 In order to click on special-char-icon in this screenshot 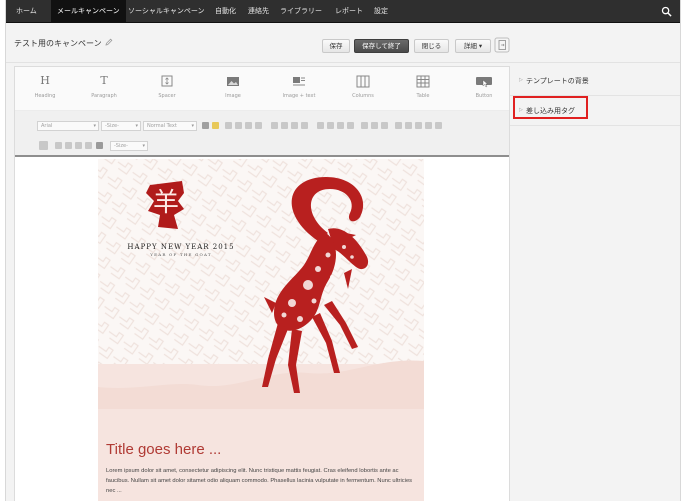, I will do `click(418, 125)`.